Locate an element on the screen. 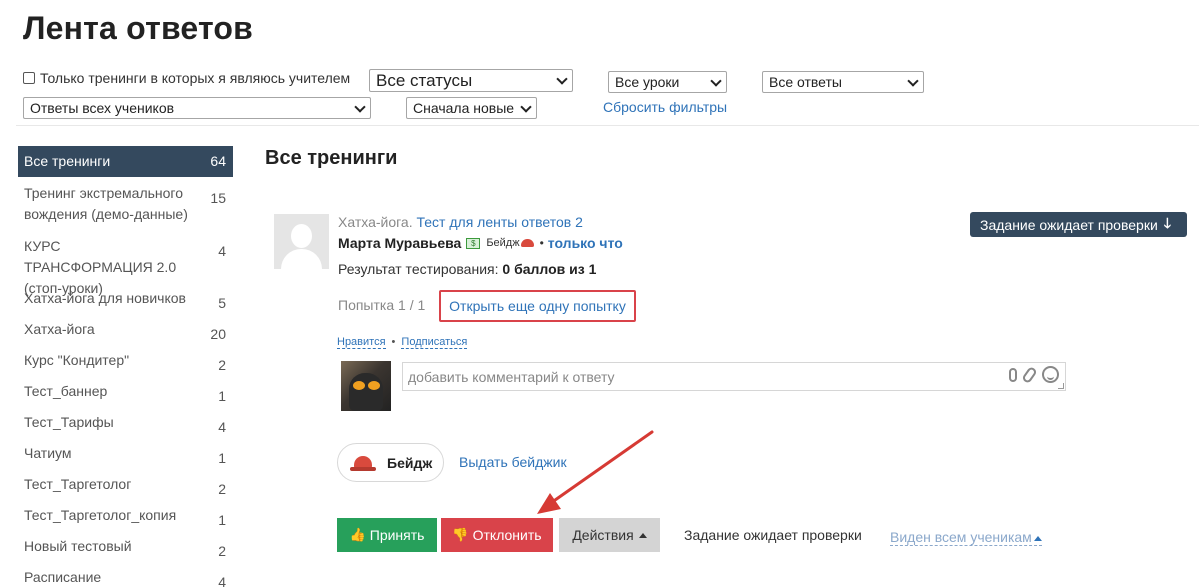 The width and height of the screenshot is (1199, 588). sidebar-item-label: Хатха-йога для новичков is located at coordinates (105, 298).